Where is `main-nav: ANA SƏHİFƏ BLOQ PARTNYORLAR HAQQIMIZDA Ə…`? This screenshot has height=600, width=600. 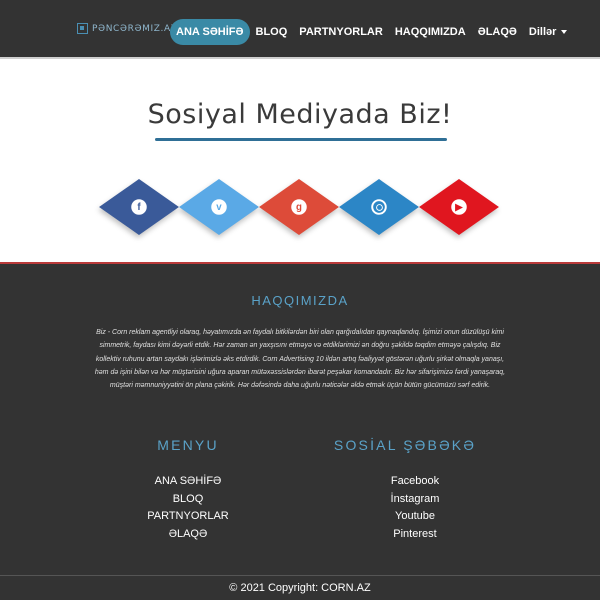 main-nav: ANA SƏHİFƏ BLOQ PARTNYORLAR HAQQIMIZDA Ə… is located at coordinates (371, 32).